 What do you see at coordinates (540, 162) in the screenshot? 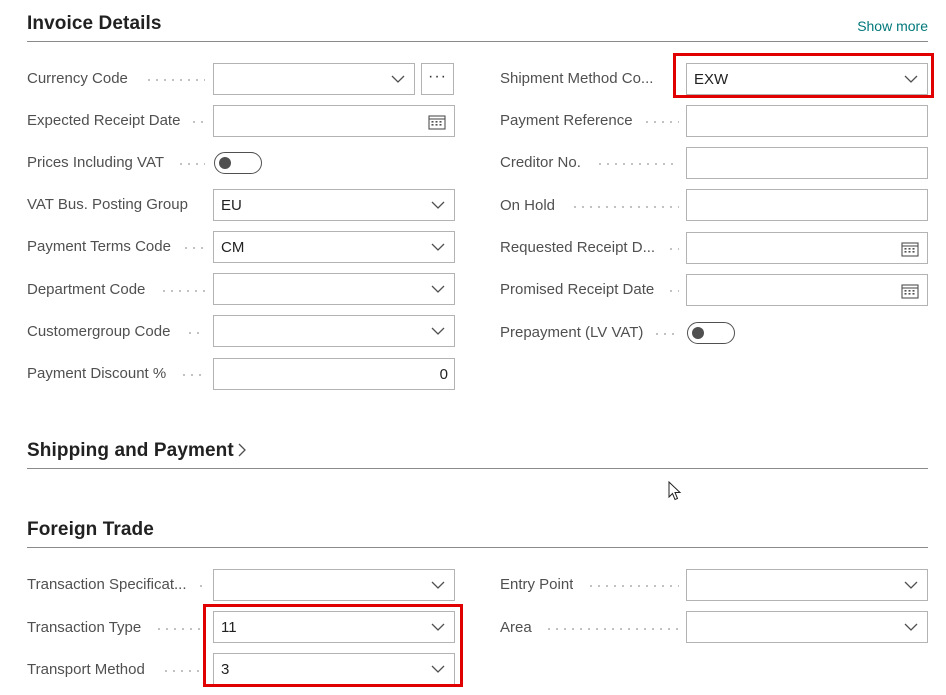
I see `creditor-no-label: Creditor No.` at bounding box center [540, 162].